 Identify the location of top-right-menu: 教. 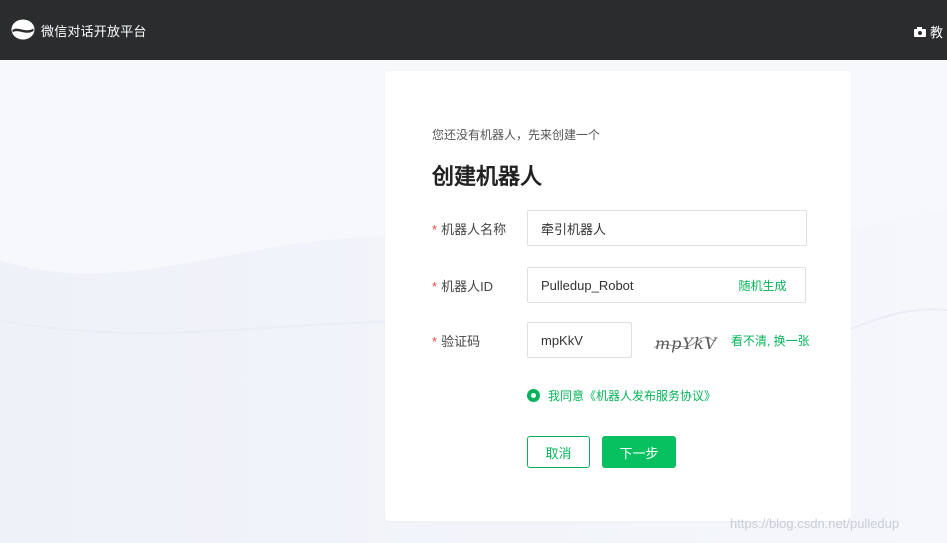
(928, 31).